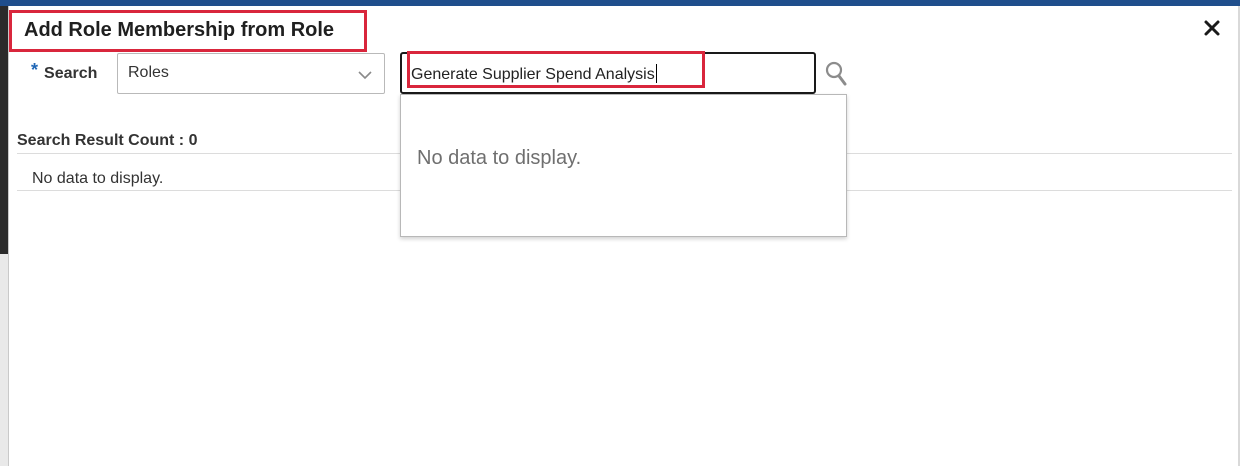 The image size is (1240, 466). What do you see at coordinates (4, 130) in the screenshot?
I see `background-page-dark-region` at bounding box center [4, 130].